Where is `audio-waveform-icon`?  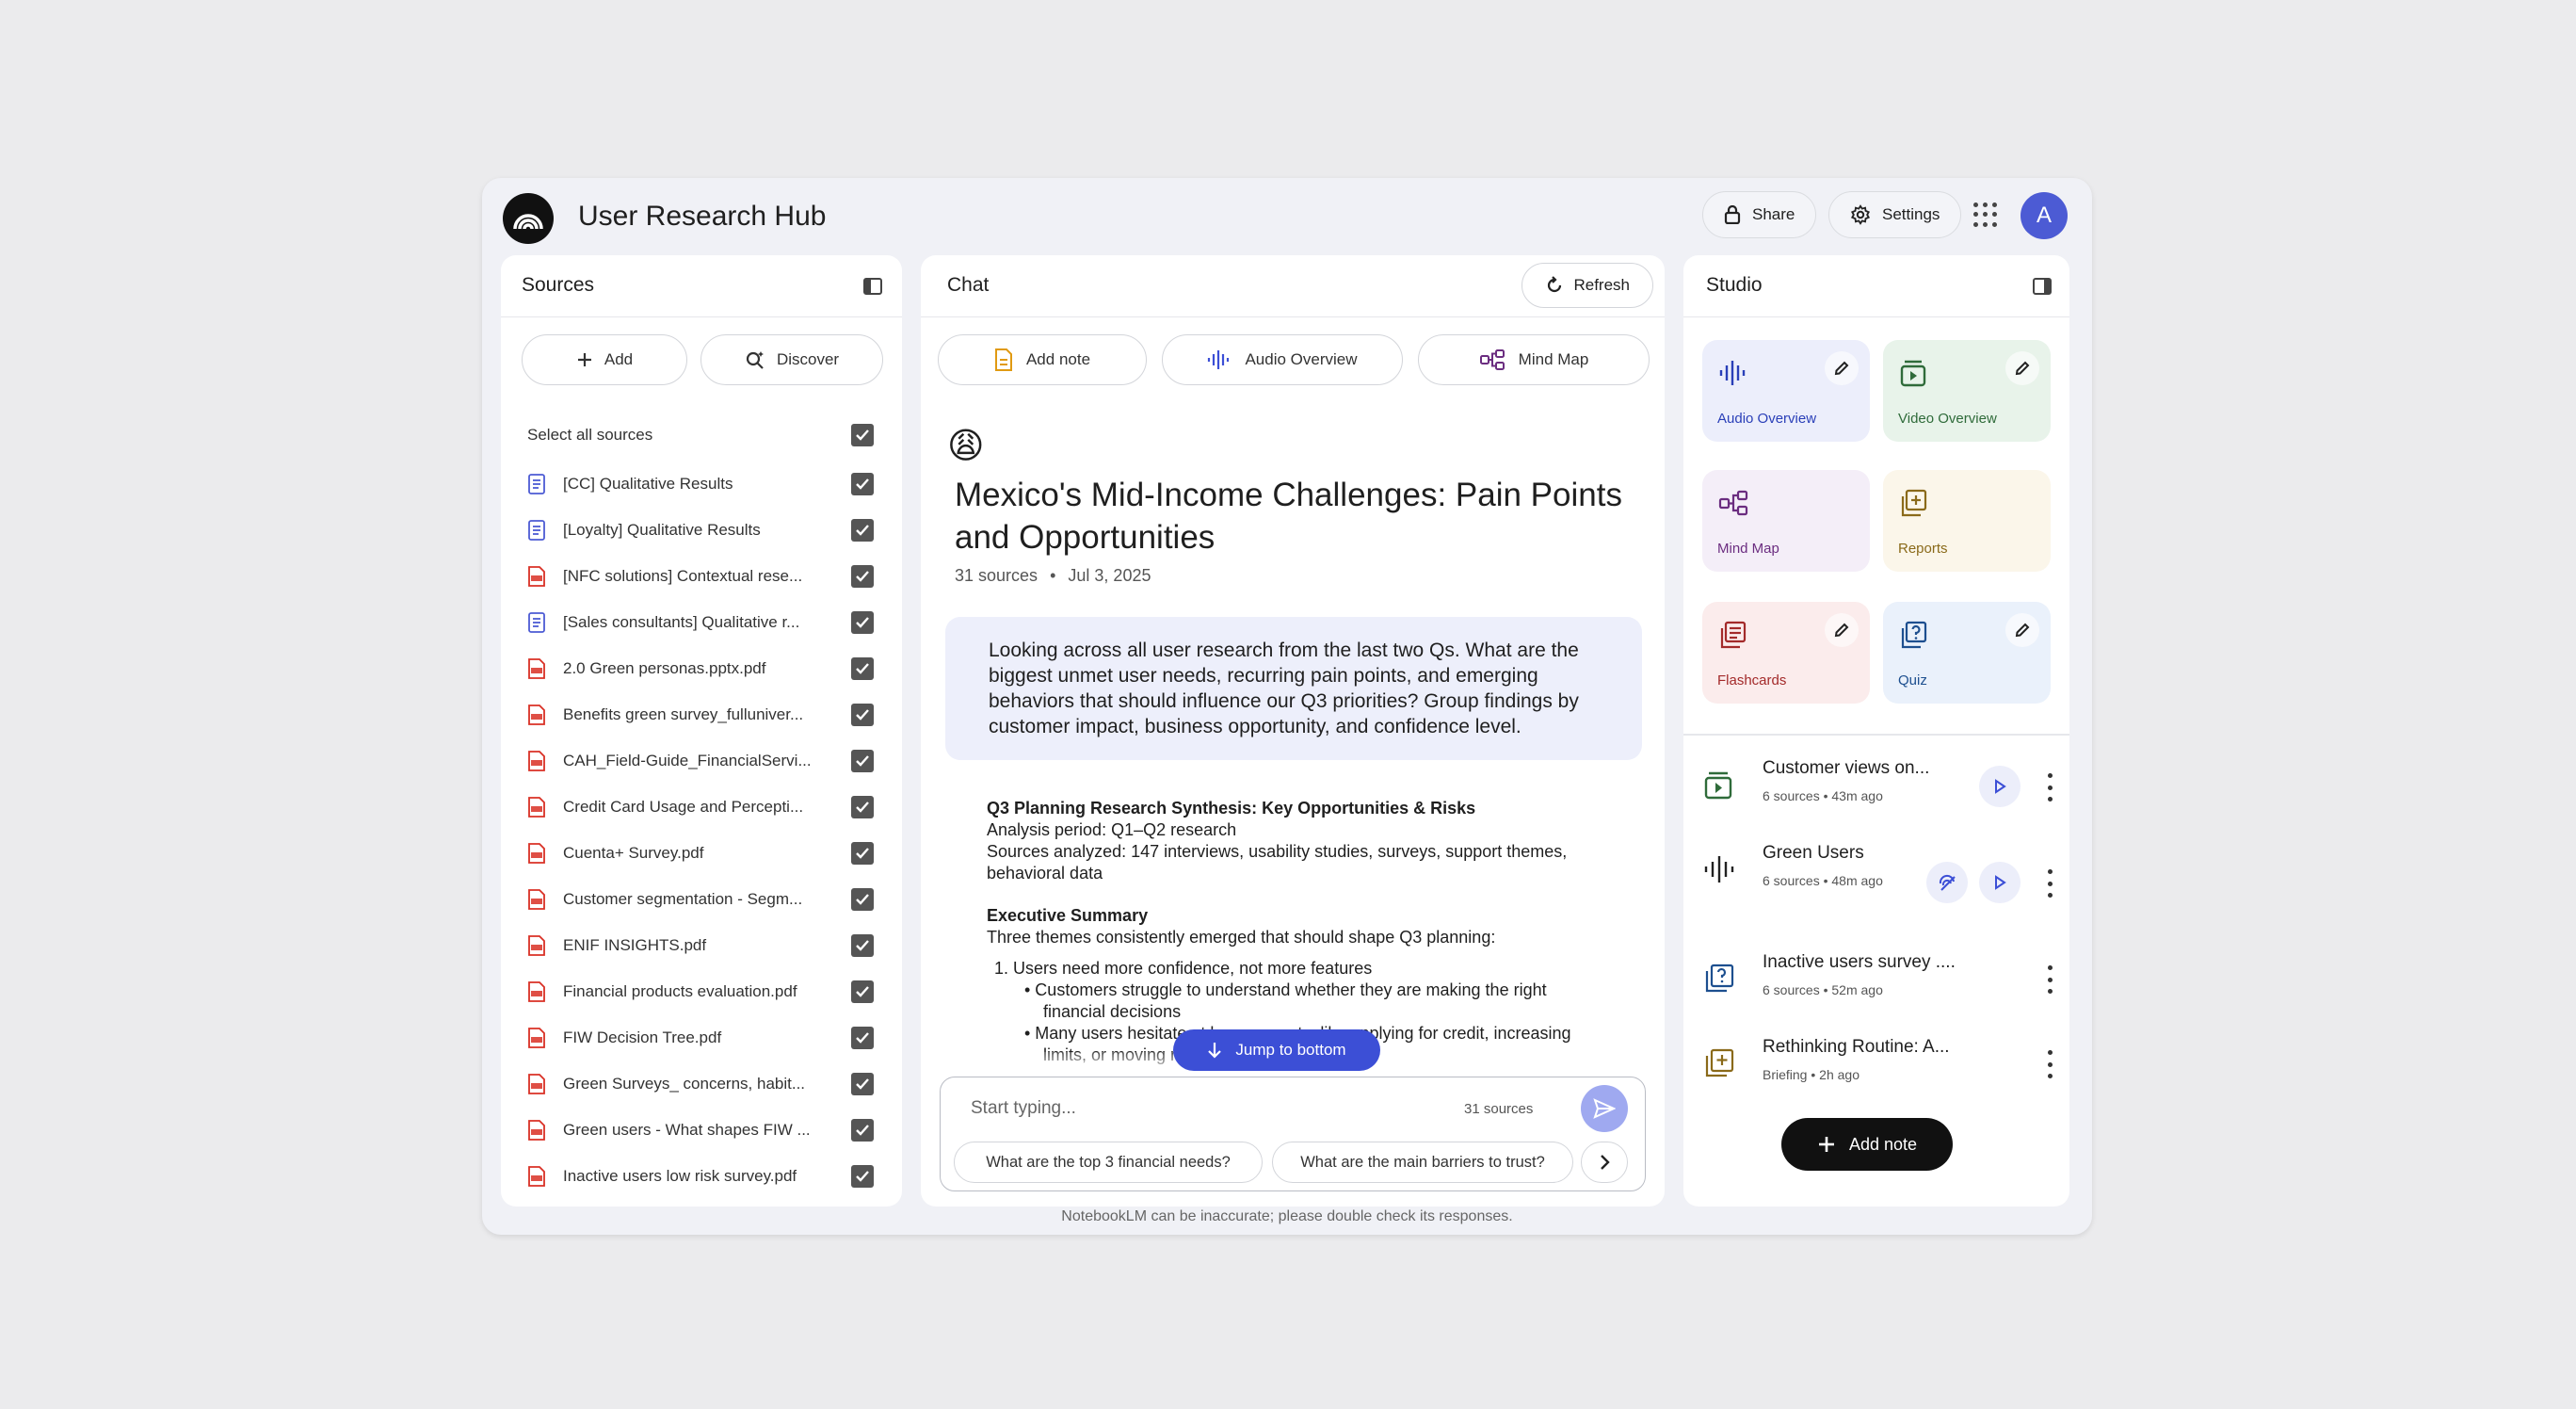
audio-waveform-icon is located at coordinates (1719, 870).